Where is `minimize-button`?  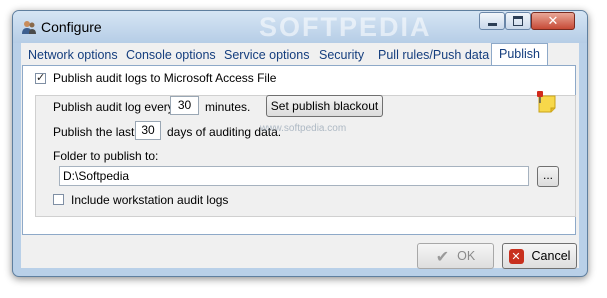 minimize-button is located at coordinates (492, 21).